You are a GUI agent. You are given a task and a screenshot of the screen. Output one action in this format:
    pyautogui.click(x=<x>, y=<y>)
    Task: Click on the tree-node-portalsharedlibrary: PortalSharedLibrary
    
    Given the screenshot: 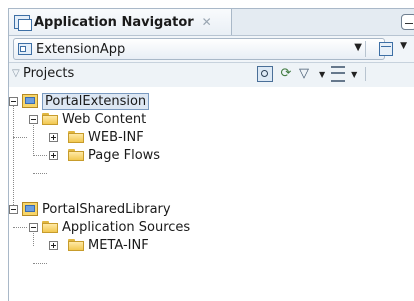 What is the action you would take?
    pyautogui.click(x=90, y=209)
    